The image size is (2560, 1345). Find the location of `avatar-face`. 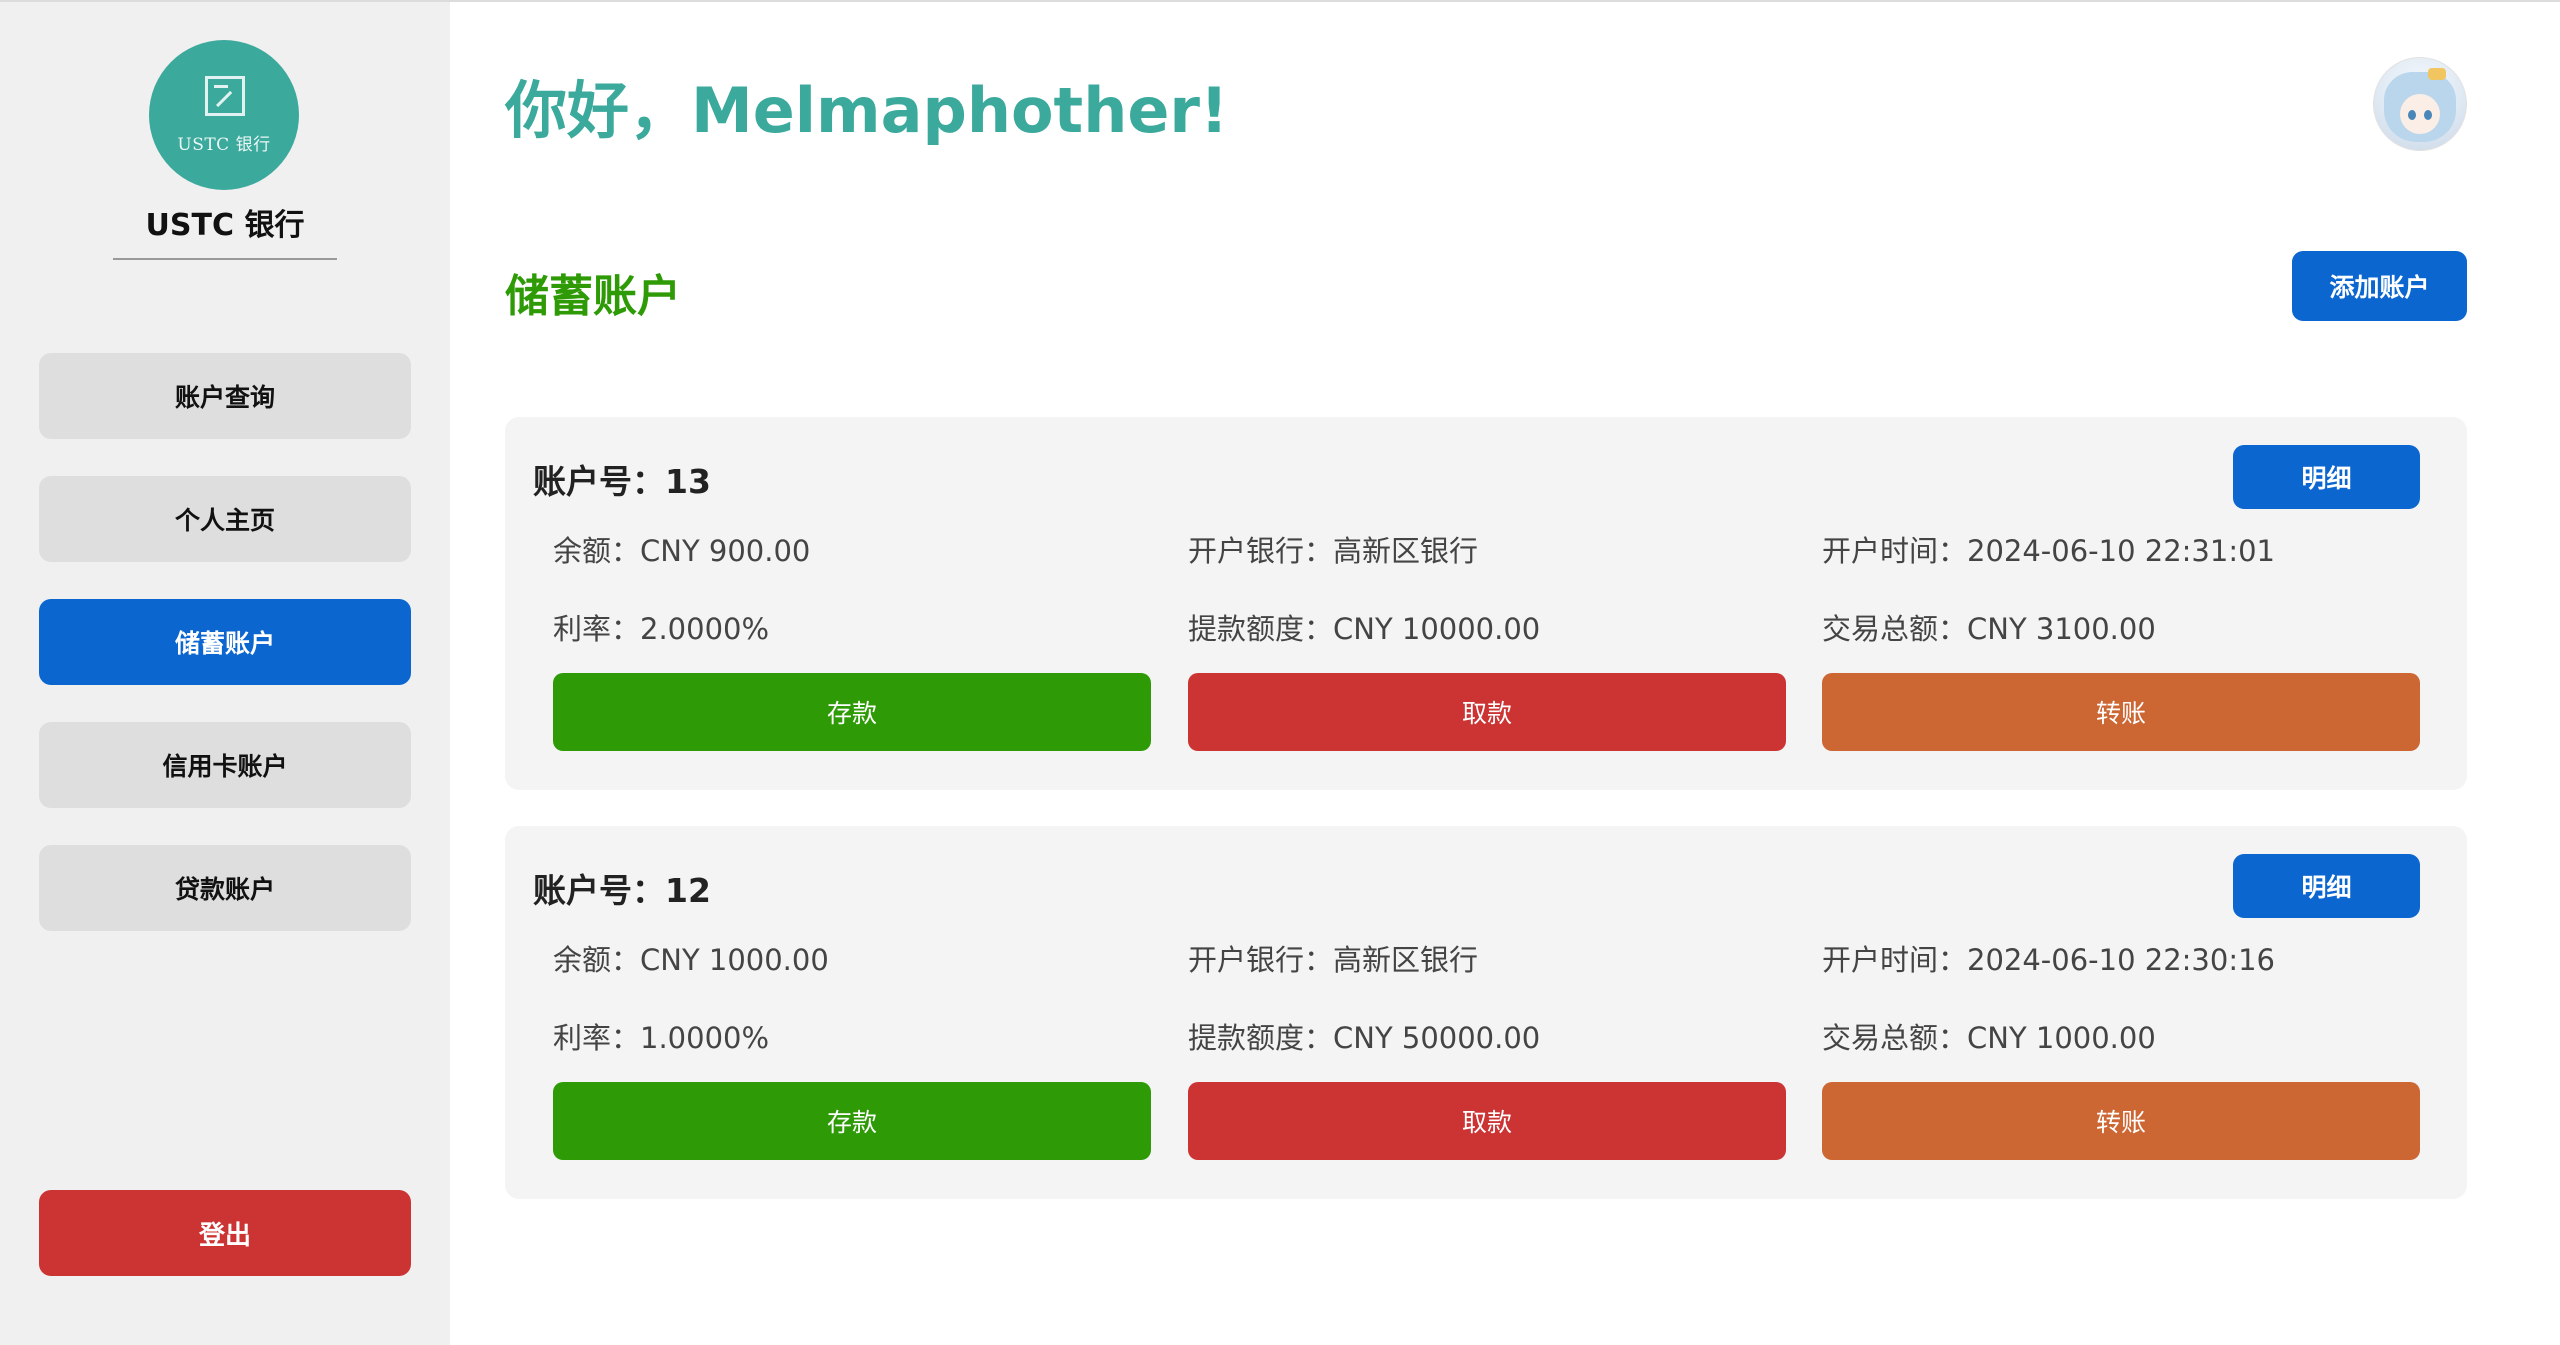

avatar-face is located at coordinates (2420, 114).